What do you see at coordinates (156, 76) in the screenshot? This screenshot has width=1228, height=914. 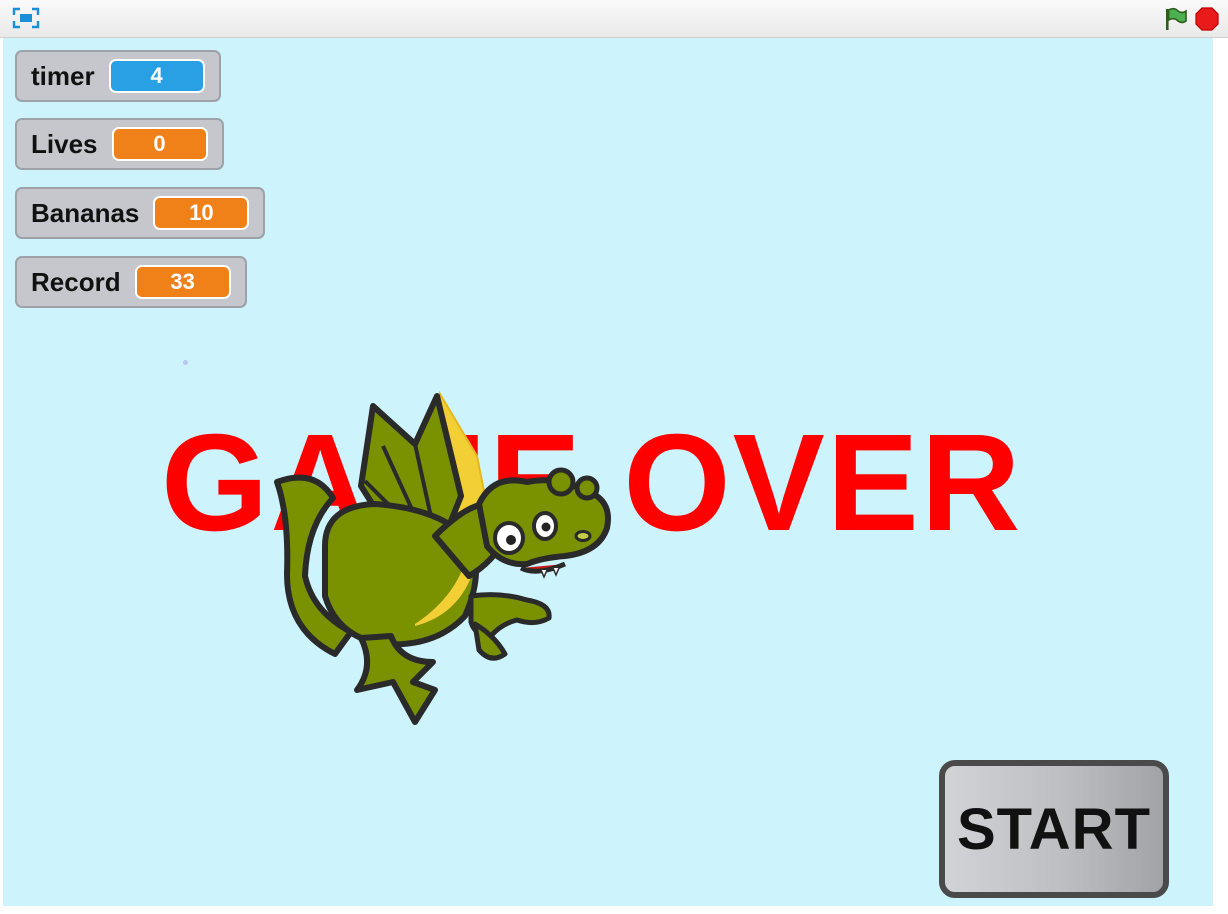 I see `timer-value: 4` at bounding box center [156, 76].